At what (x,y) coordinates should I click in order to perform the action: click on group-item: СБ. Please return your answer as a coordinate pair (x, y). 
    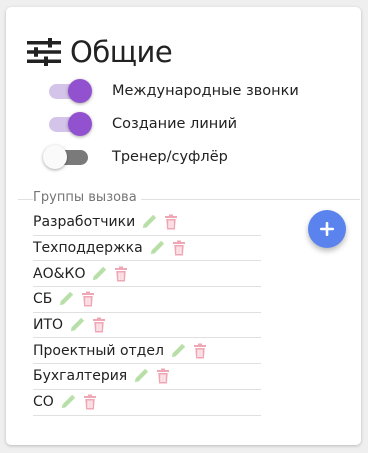
    Looking at the image, I should click on (147, 300).